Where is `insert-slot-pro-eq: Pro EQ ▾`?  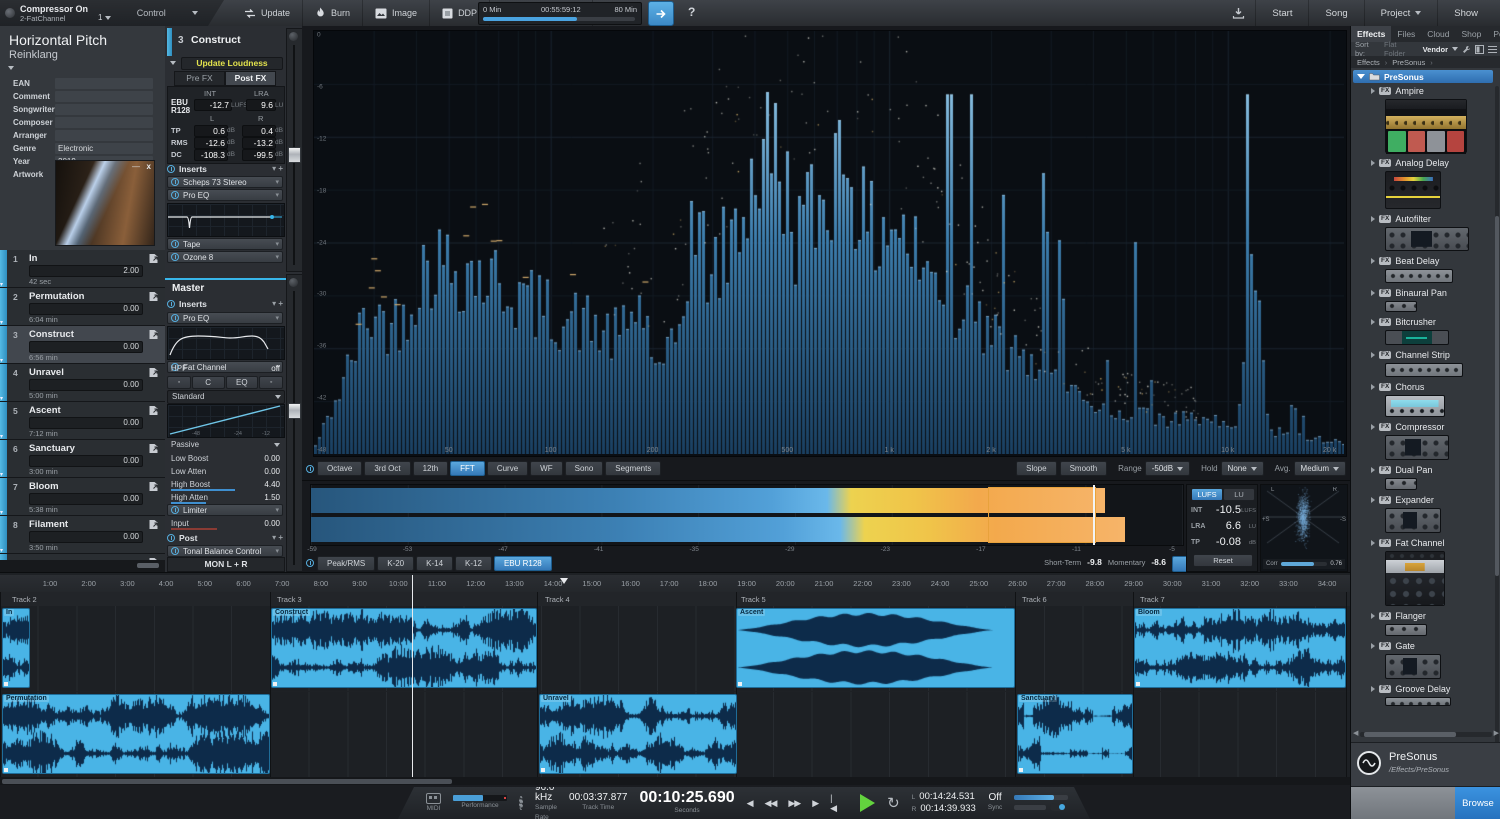 insert-slot-pro-eq: Pro EQ ▾ is located at coordinates (225, 195).